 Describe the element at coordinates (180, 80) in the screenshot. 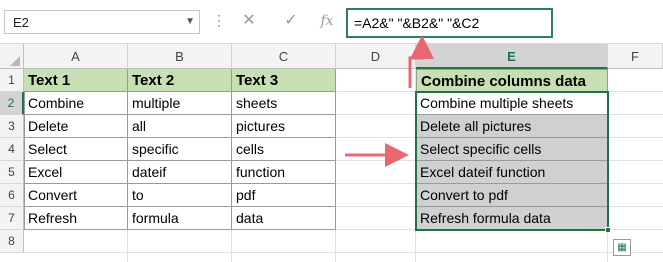

I see `header-cell-text2: Text 2` at that location.